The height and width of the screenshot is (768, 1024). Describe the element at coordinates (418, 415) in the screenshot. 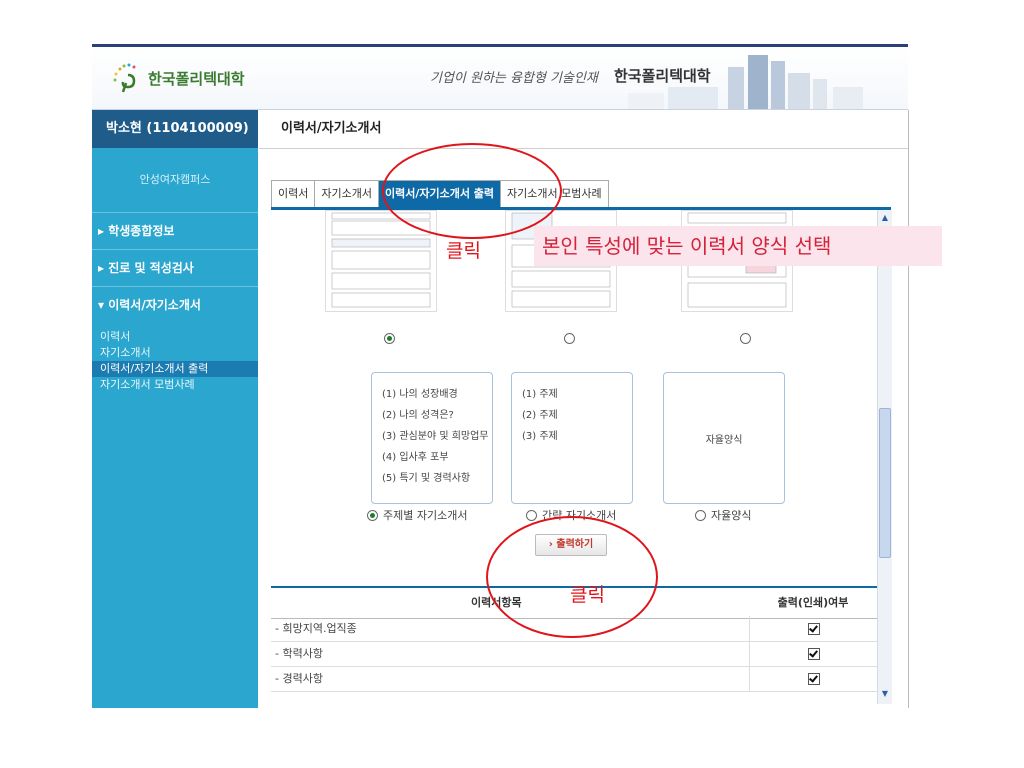

I see `card-line: (2) 나의 성격은?` at that location.